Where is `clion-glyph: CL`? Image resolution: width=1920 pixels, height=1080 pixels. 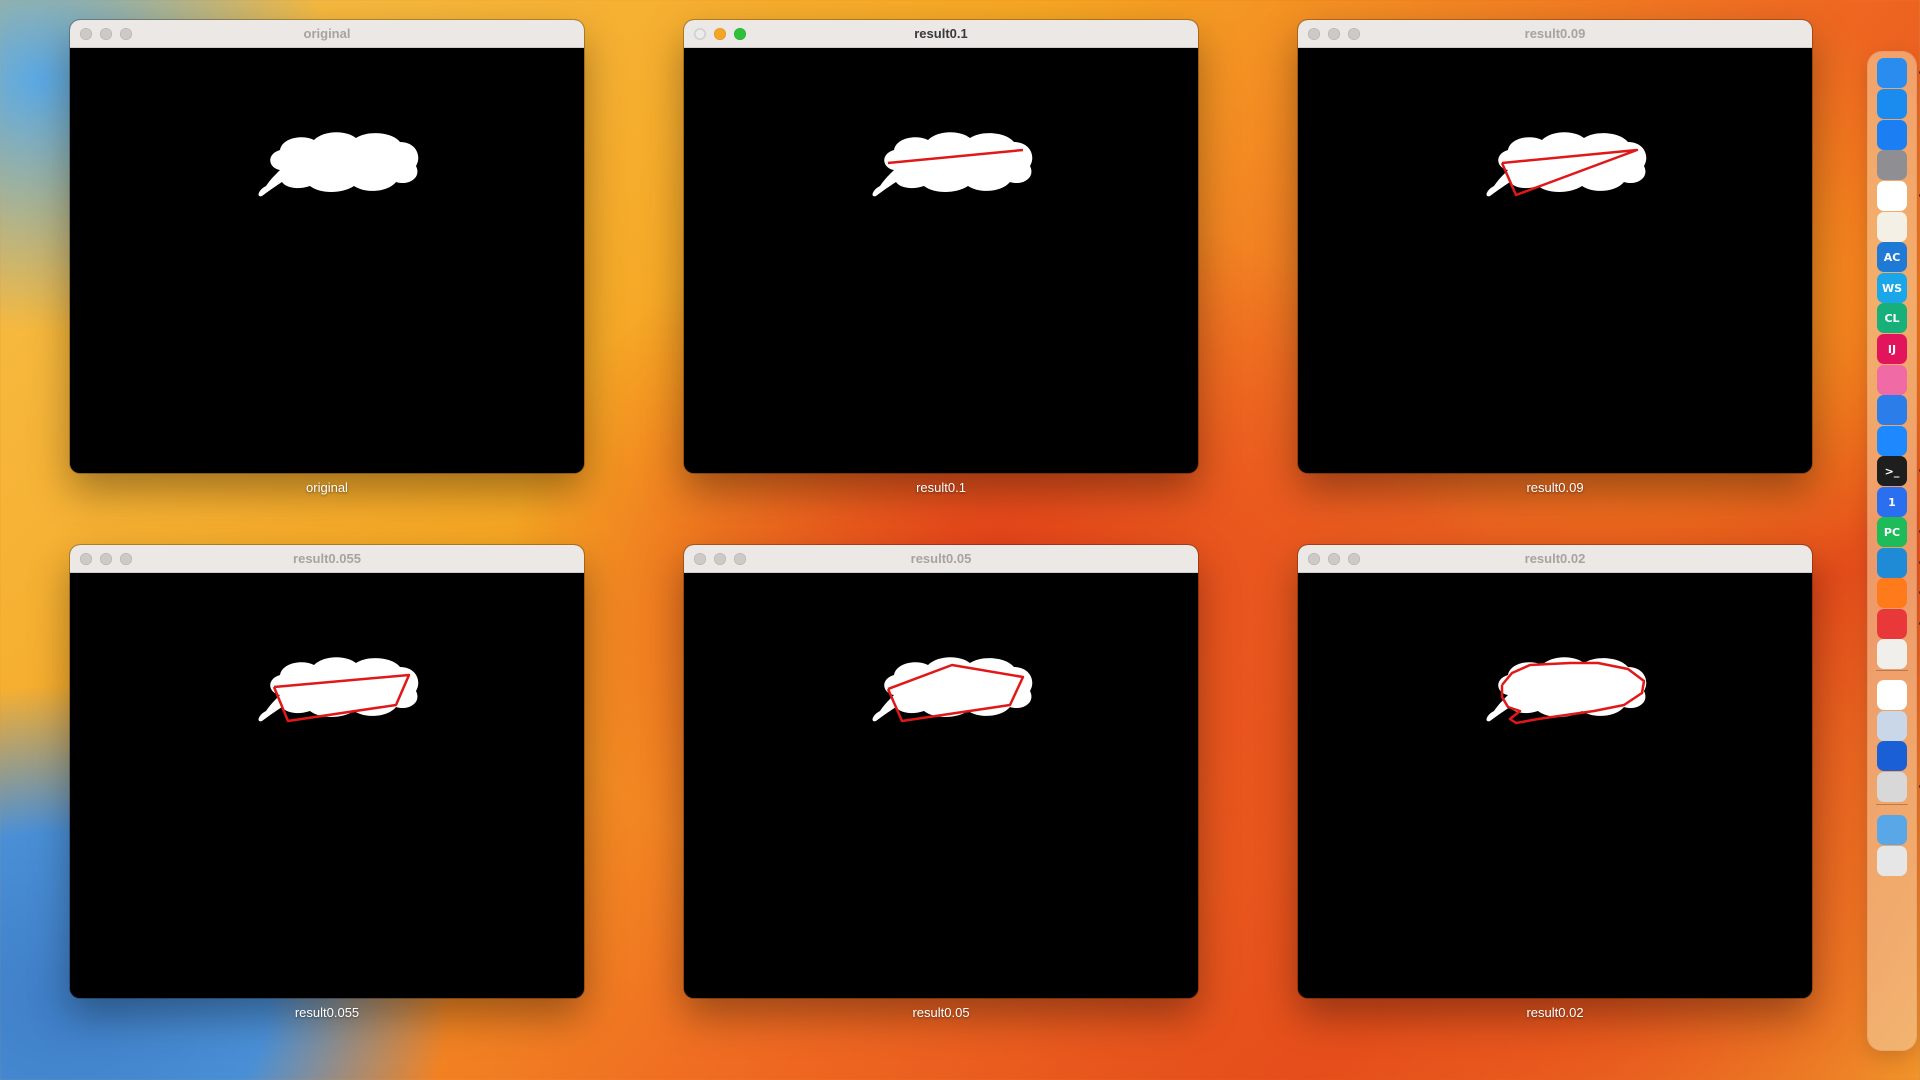
clion-glyph: CL is located at coordinates (1892, 318).